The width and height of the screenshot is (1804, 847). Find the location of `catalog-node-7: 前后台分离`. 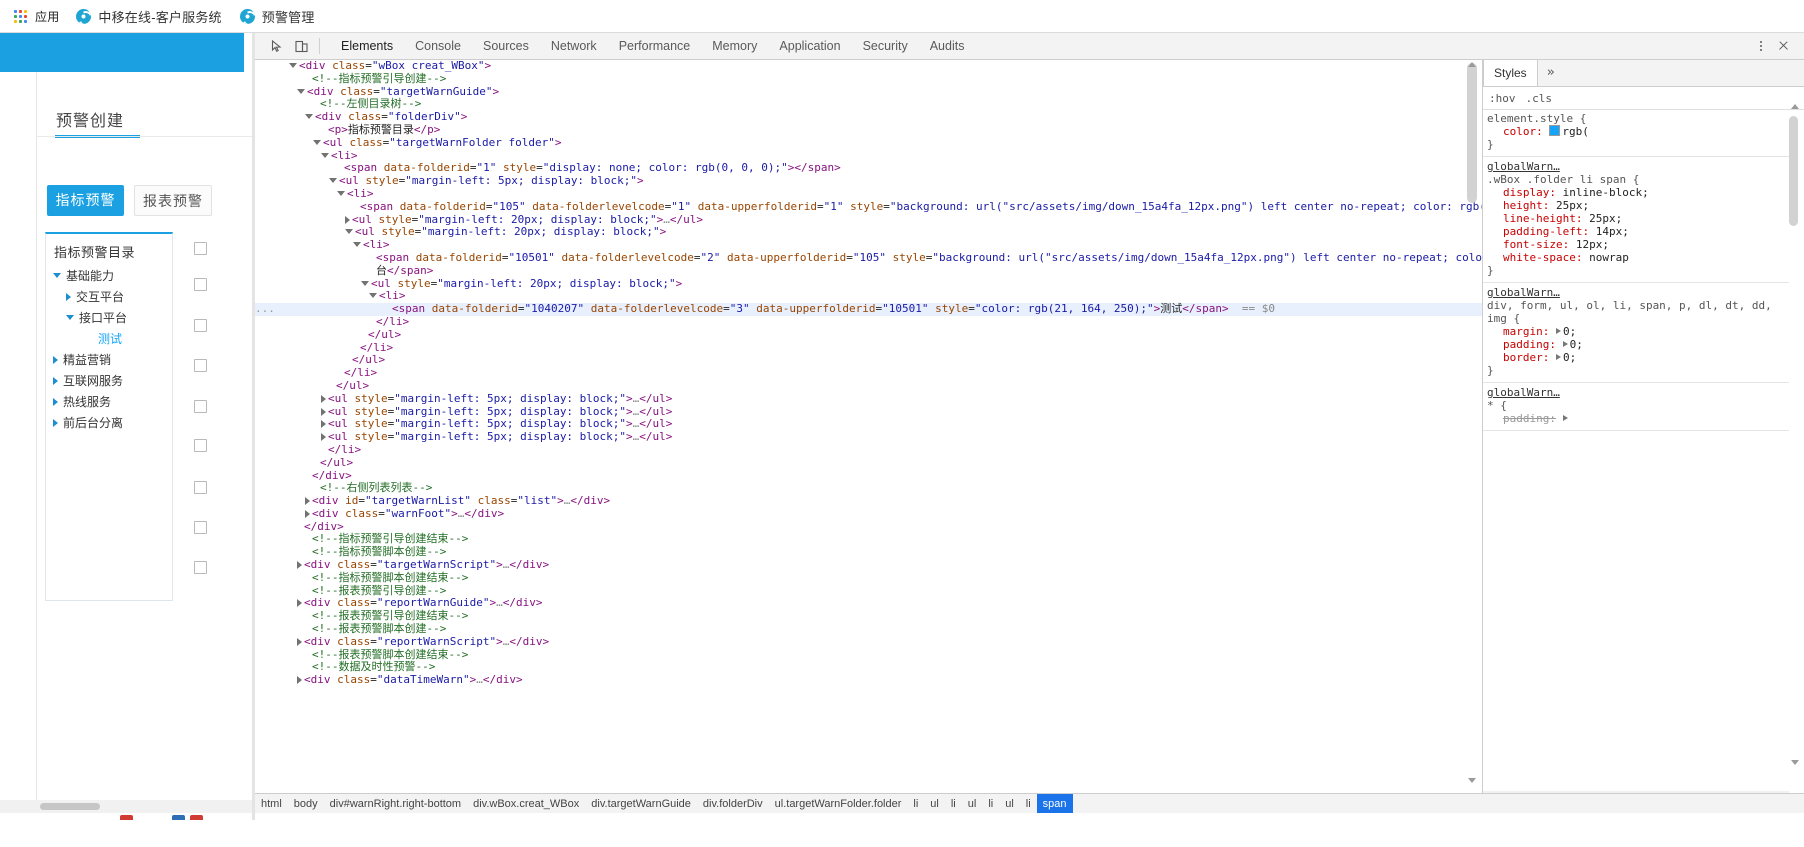

catalog-node-7: 前后台分离 is located at coordinates (109, 422).